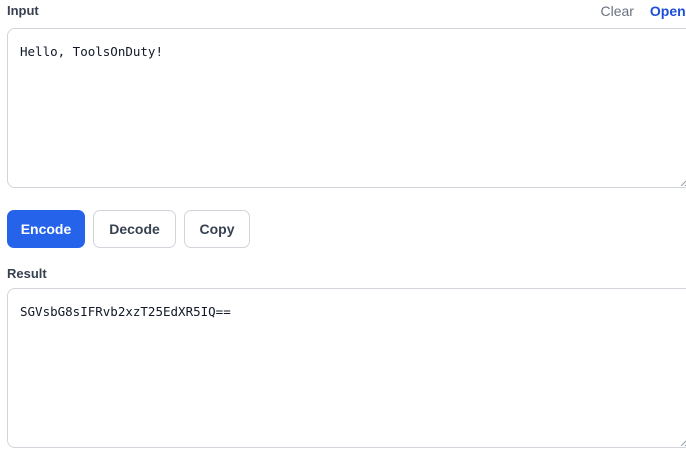 The image size is (686, 454). Describe the element at coordinates (217, 229) in the screenshot. I see `copy-button: Copy` at that location.